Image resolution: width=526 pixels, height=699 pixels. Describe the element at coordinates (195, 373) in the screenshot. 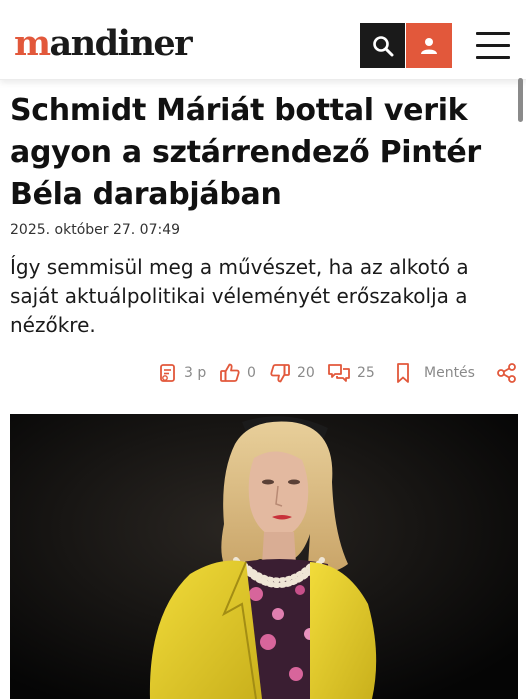

I see `read-time-value: 3 p` at that location.